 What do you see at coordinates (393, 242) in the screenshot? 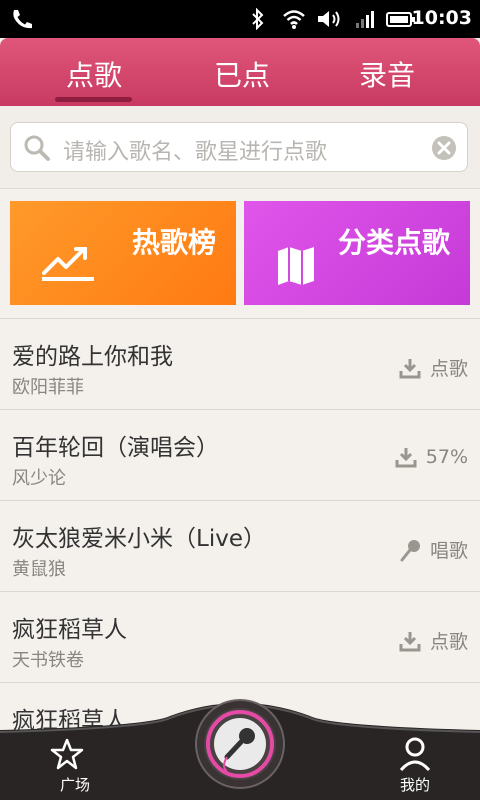
I see `category-songs-label: 分类点歌` at bounding box center [393, 242].